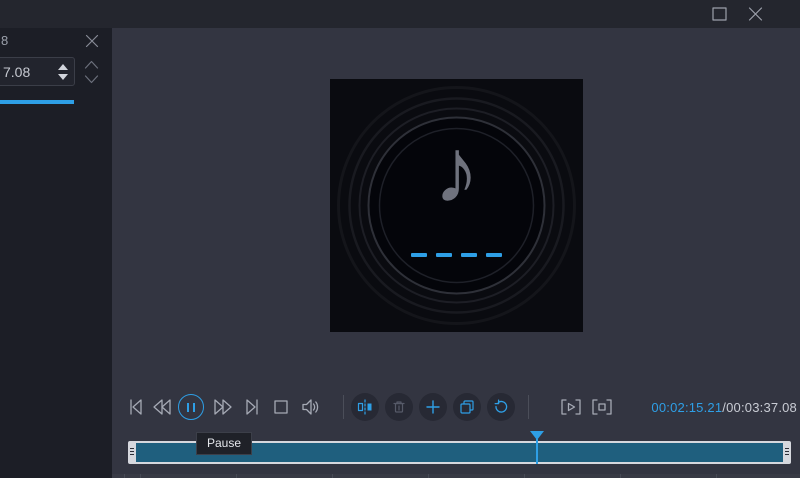 The width and height of the screenshot is (800, 478). I want to click on stop-selection-button, so click(602, 407).